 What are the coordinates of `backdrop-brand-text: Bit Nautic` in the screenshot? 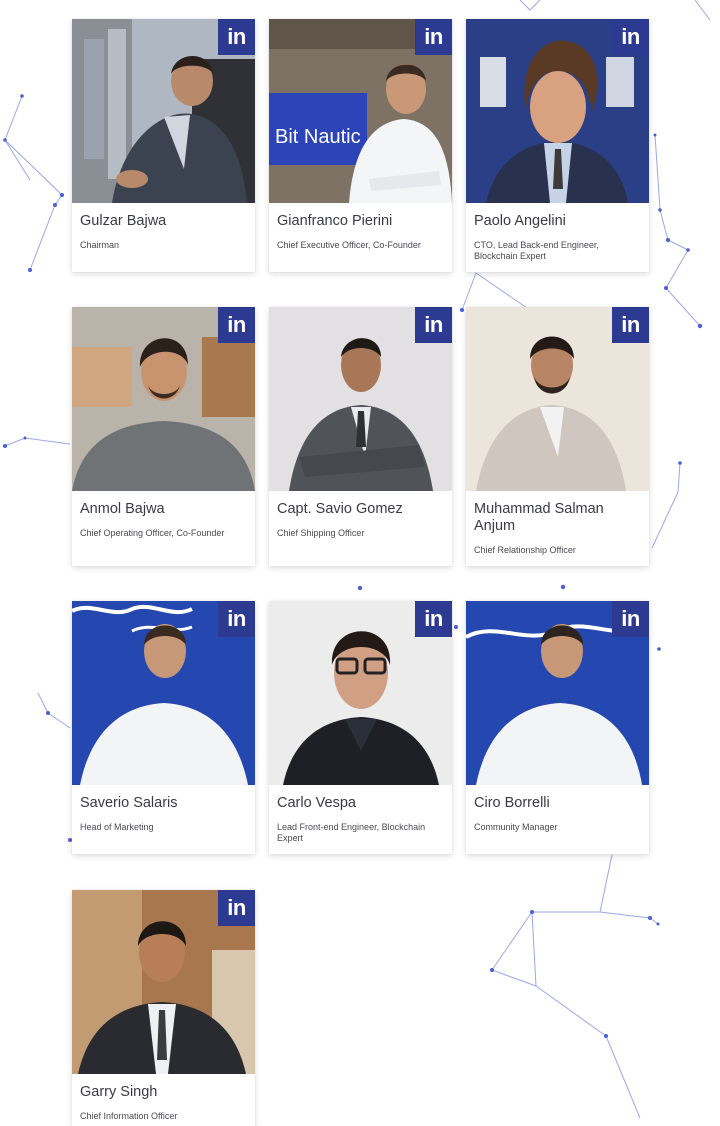 It's located at (318, 137).